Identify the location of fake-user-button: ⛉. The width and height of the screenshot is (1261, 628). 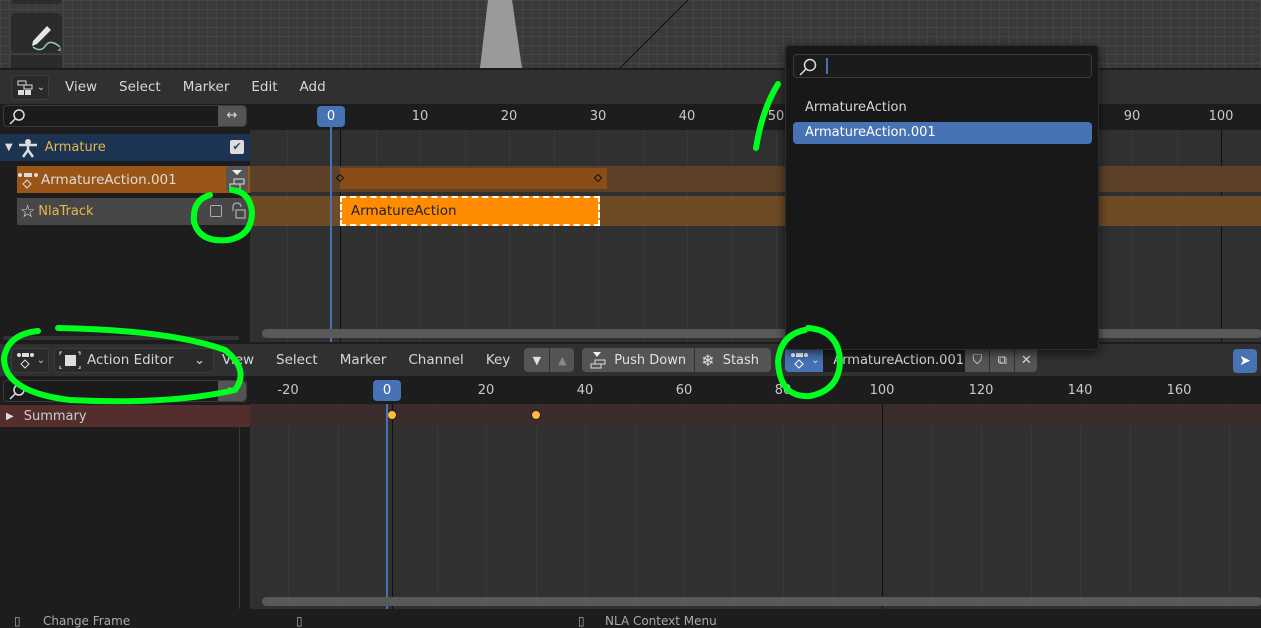
(977, 360).